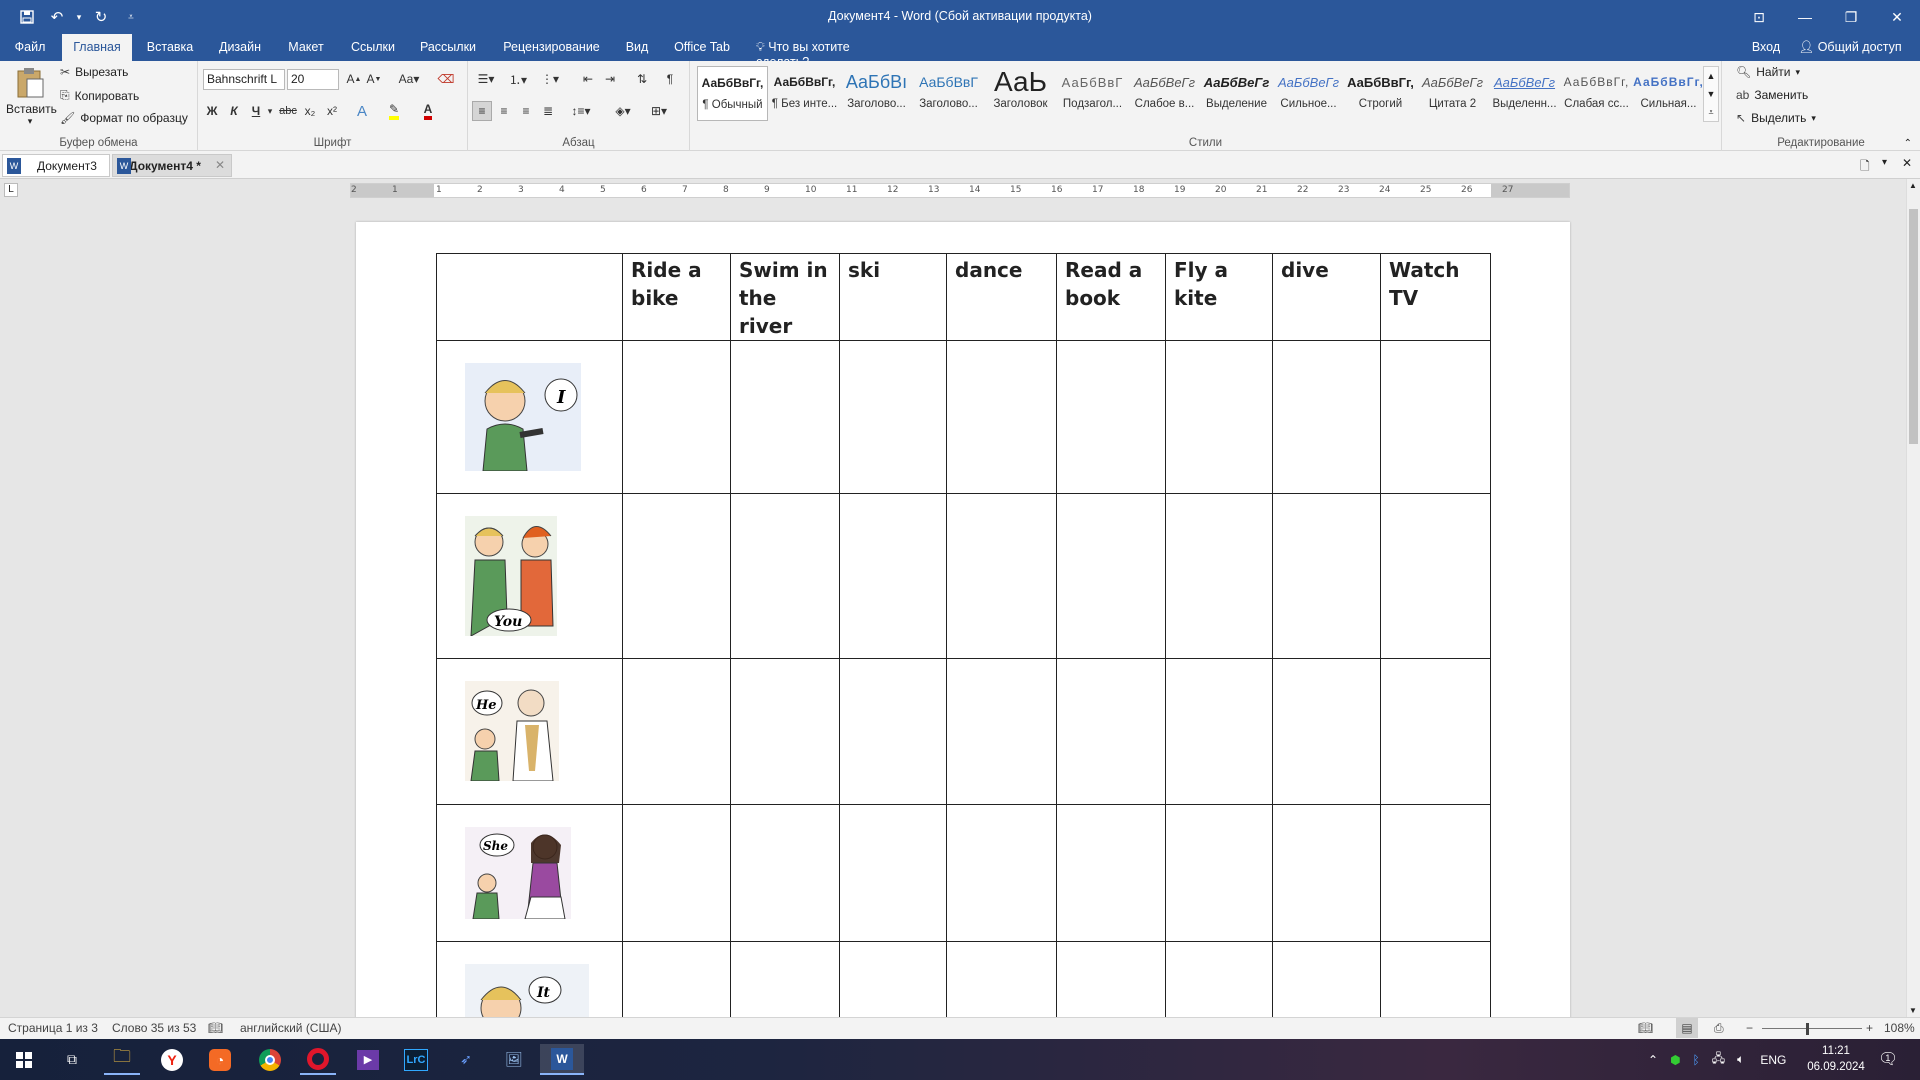 The image size is (1920, 1080). What do you see at coordinates (893, 297) in the screenshot?
I see `table-header-cell: ski` at bounding box center [893, 297].